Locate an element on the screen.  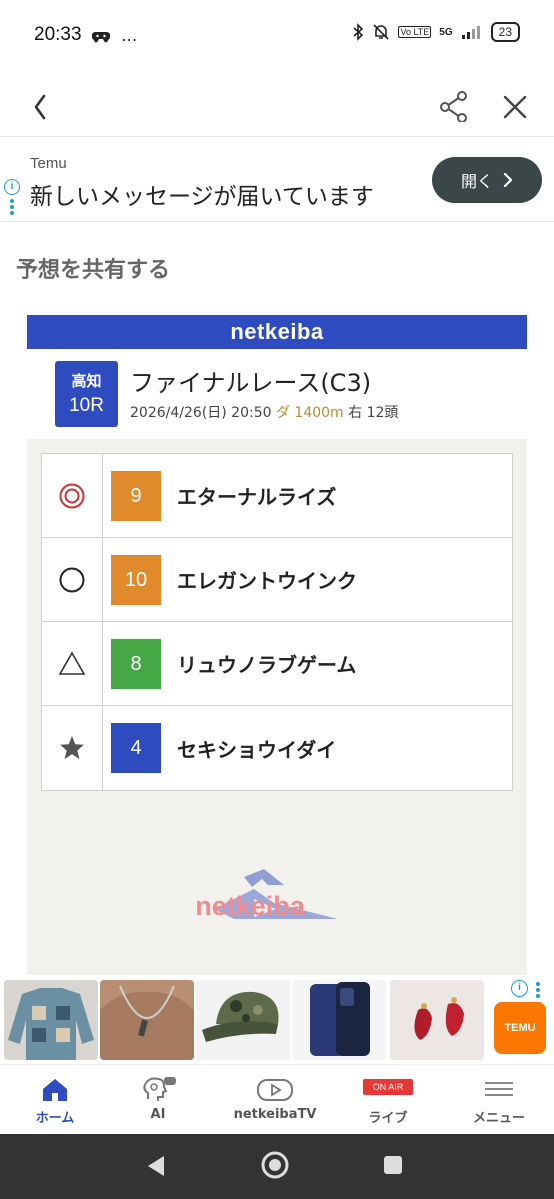
menu-icon is located at coordinates (499, 1089).